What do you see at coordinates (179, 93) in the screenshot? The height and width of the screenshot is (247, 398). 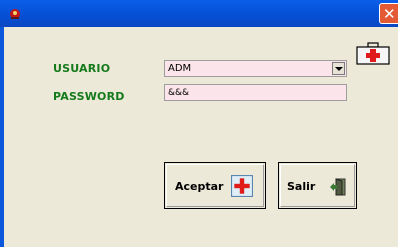 I see `password-value: &&&` at bounding box center [179, 93].